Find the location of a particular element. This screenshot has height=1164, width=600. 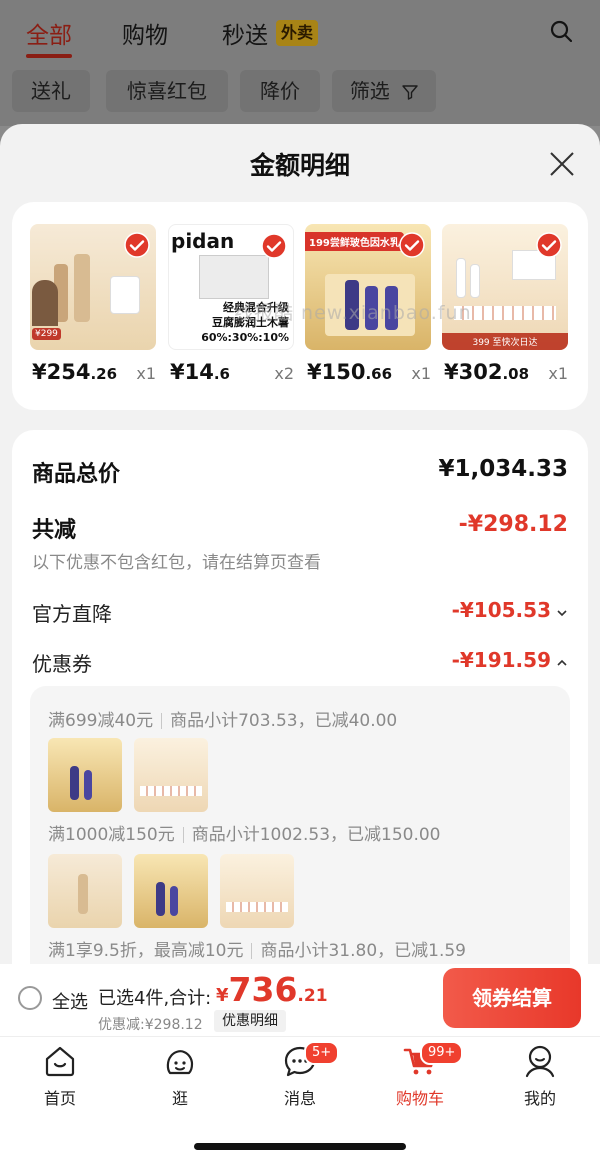

tab-miaosong: 秒送 is located at coordinates (245, 33).